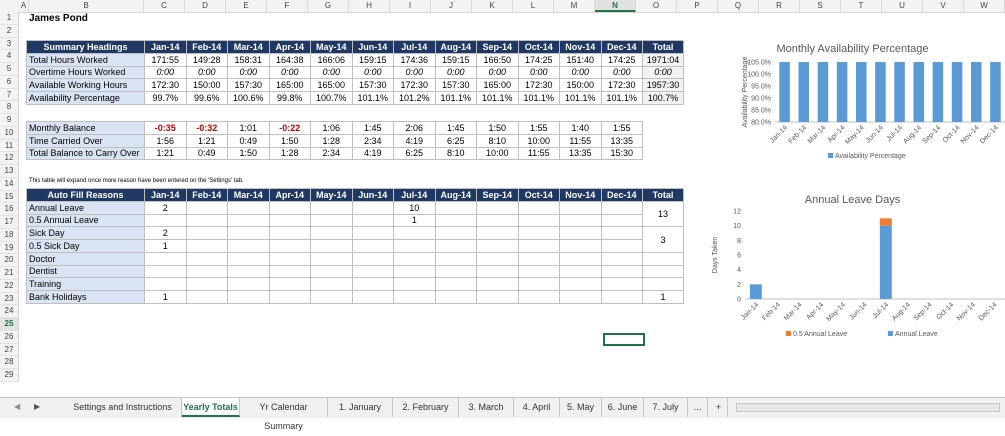  What do you see at coordinates (455, 153) in the screenshot?
I see `table-cell: 8:10` at bounding box center [455, 153].